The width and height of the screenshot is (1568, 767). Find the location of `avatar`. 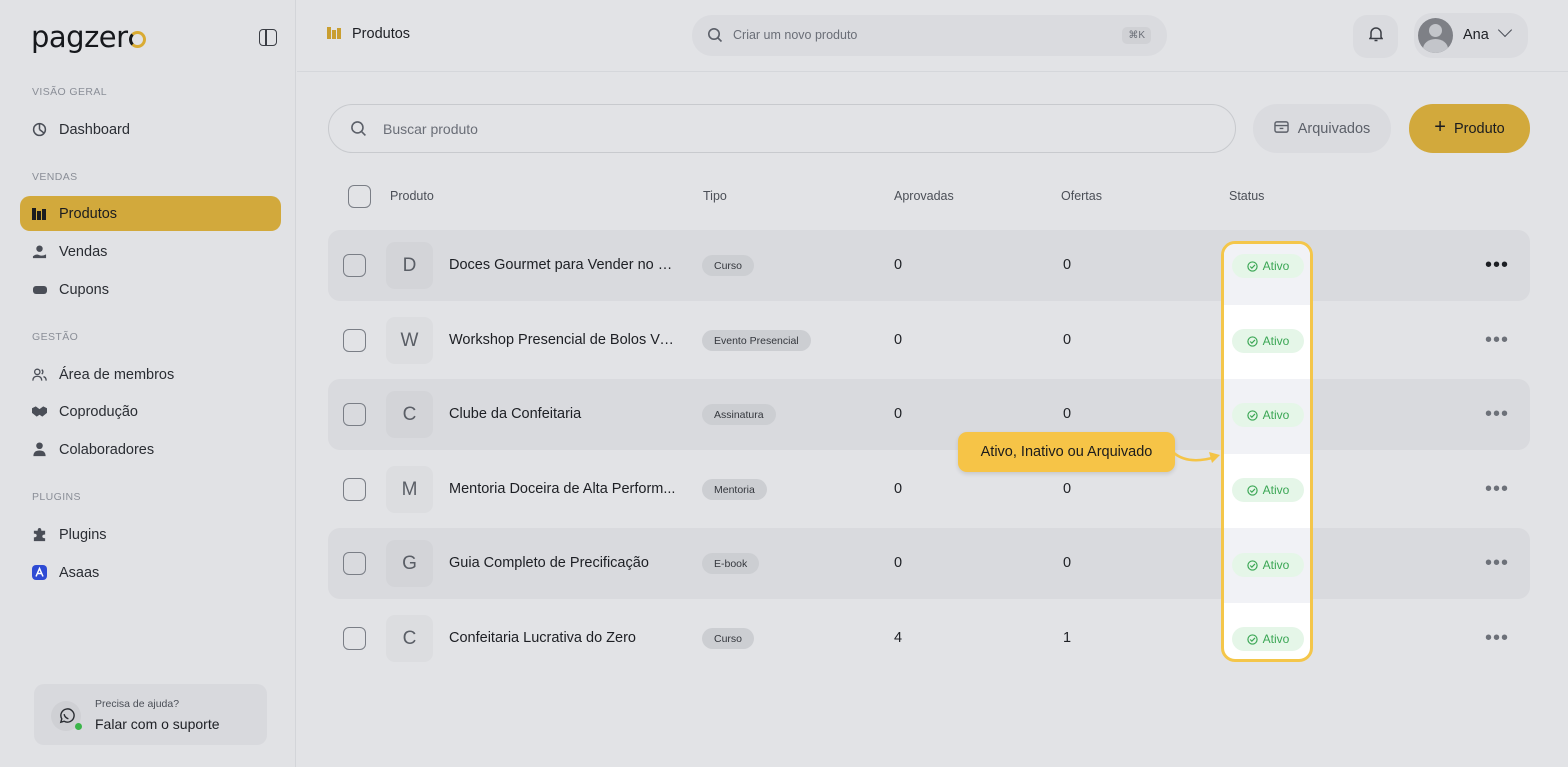

avatar is located at coordinates (1435, 35).